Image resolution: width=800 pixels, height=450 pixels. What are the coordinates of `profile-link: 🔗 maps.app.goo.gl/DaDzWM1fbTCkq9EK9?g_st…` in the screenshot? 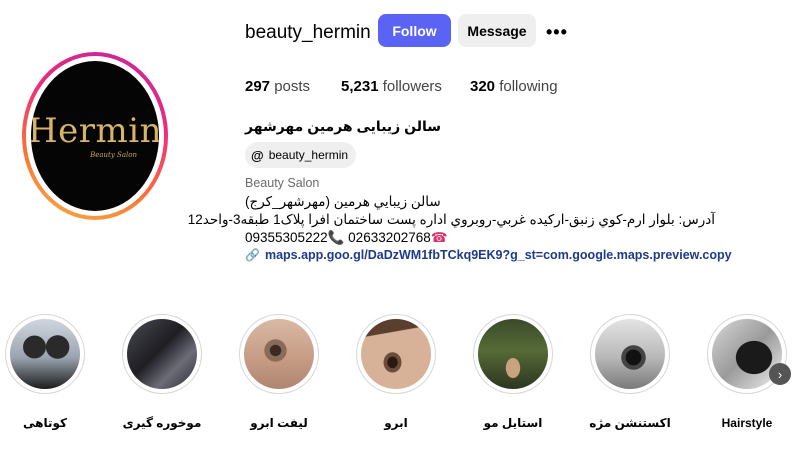 It's located at (488, 255).